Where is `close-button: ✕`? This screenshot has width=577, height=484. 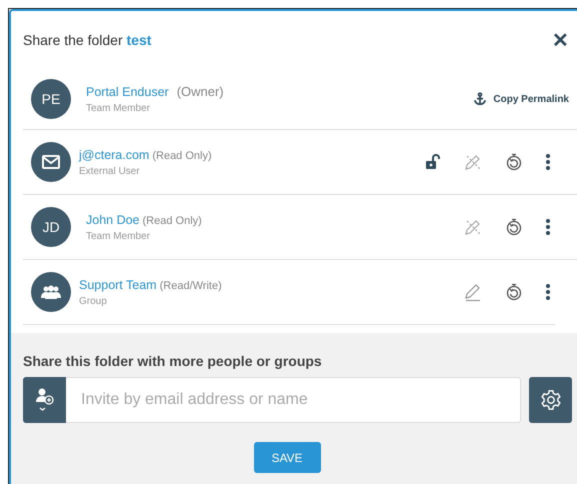 close-button: ✕ is located at coordinates (560, 40).